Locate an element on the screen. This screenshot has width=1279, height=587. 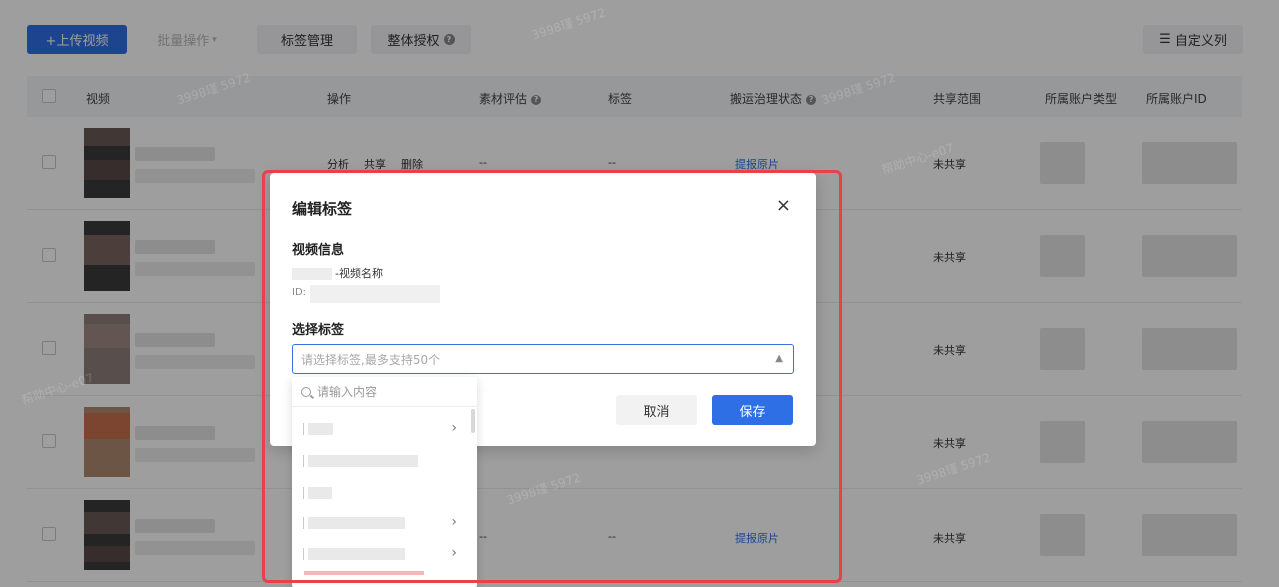
video-name-text: -视频名称 is located at coordinates (359, 273).